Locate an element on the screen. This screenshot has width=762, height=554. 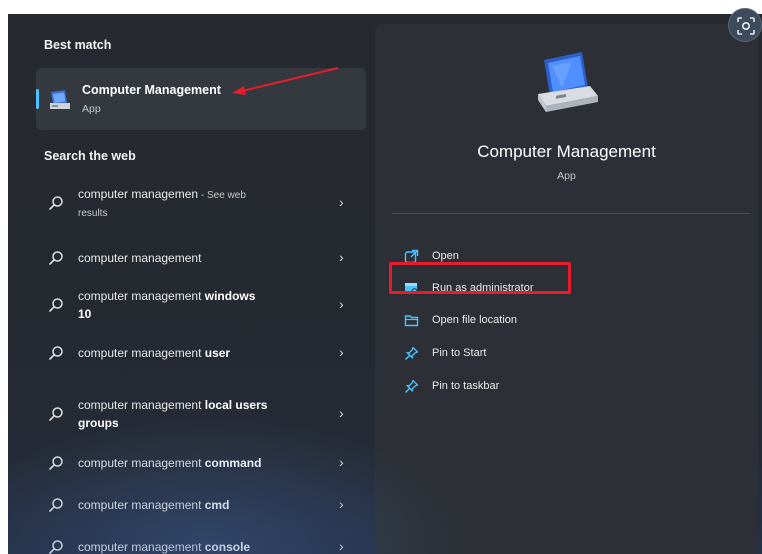
web-result-item: computer management › is located at coordinates (201, 265).